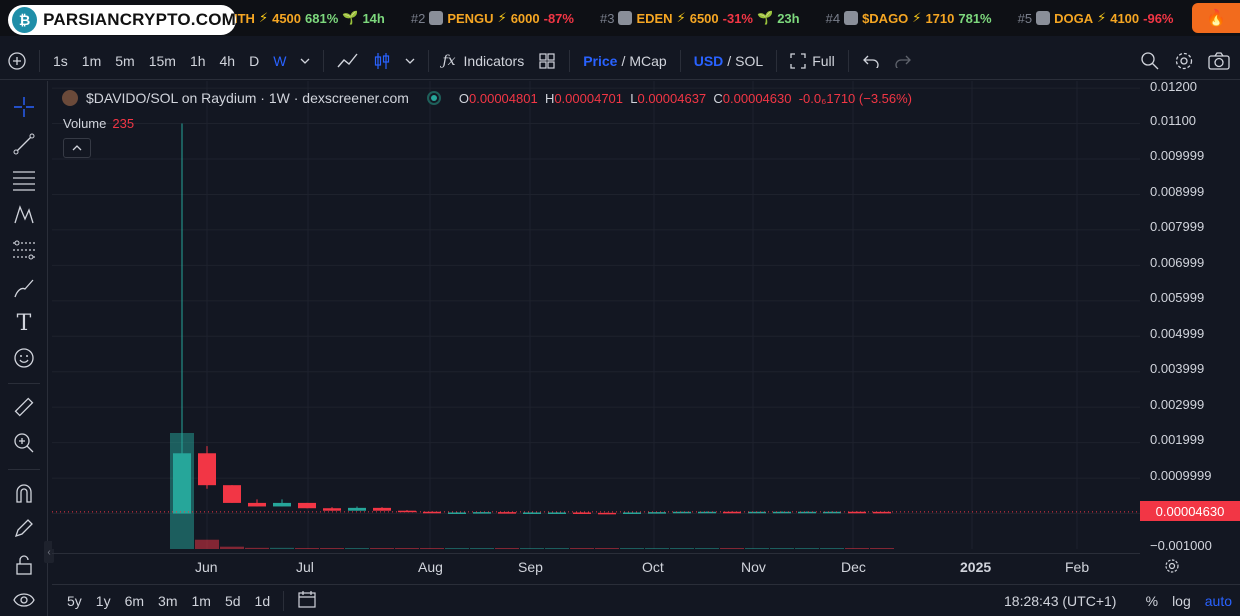 The height and width of the screenshot is (616, 1240). What do you see at coordinates (134, 601) in the screenshot?
I see `range-6m-button: 6m` at bounding box center [134, 601].